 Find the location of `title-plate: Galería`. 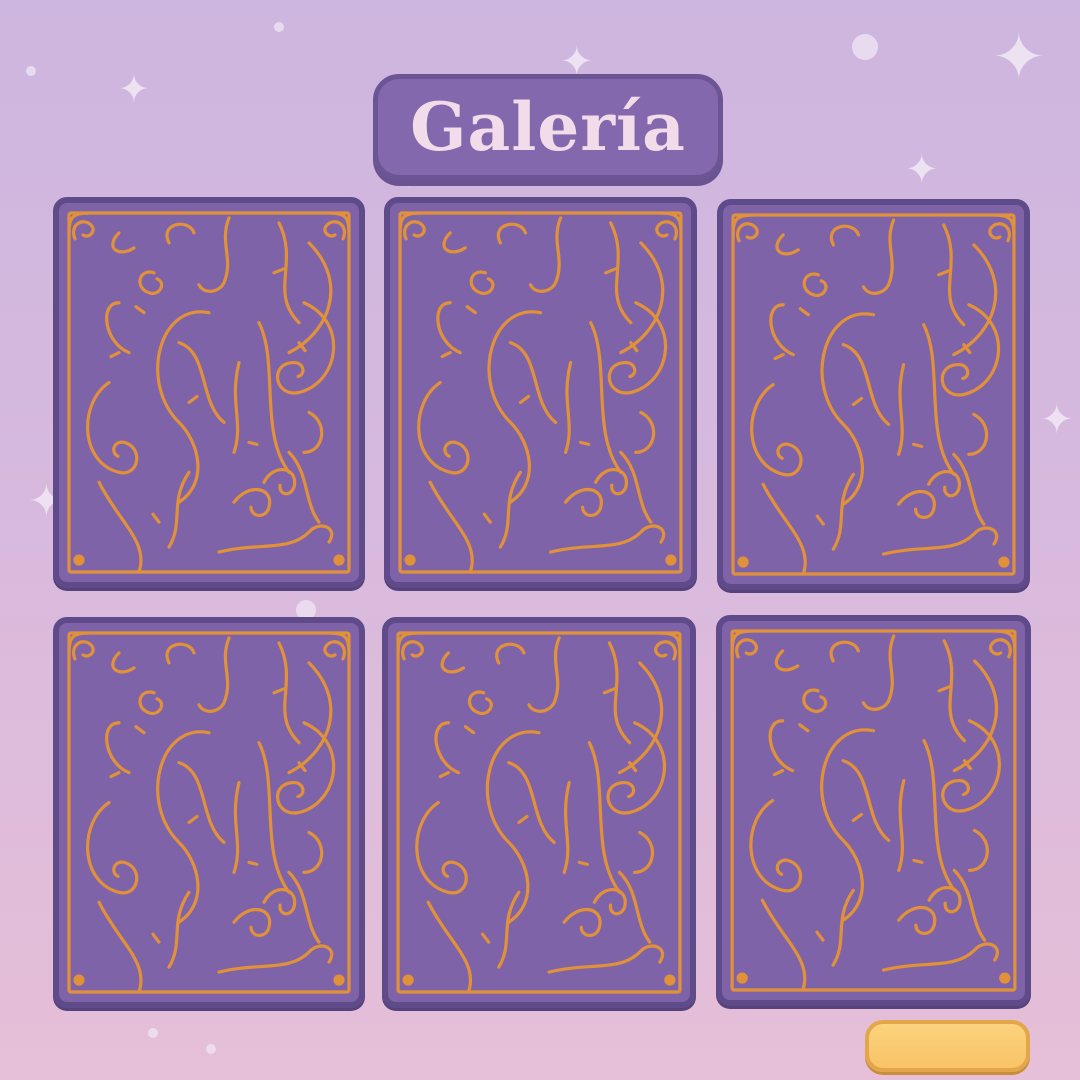

title-plate: Galería is located at coordinates (548, 127).